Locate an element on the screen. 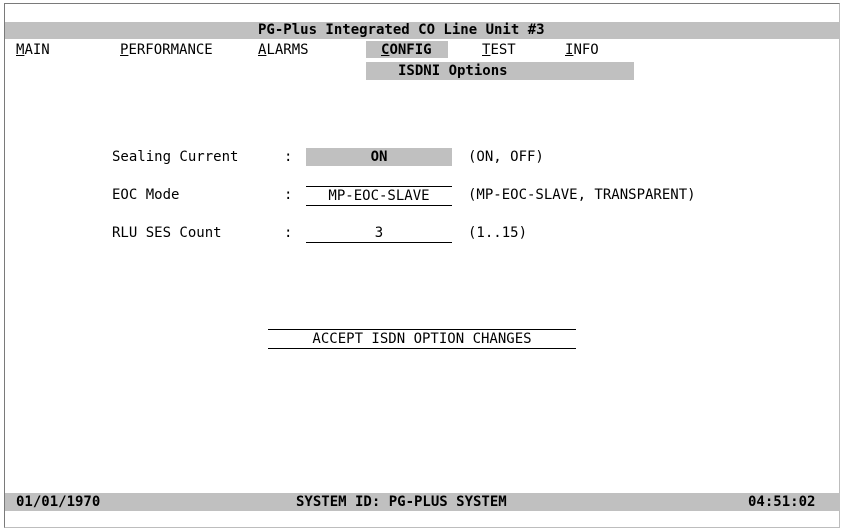 The image size is (843, 531). submenu-title: ISDNI Options is located at coordinates (453, 71).